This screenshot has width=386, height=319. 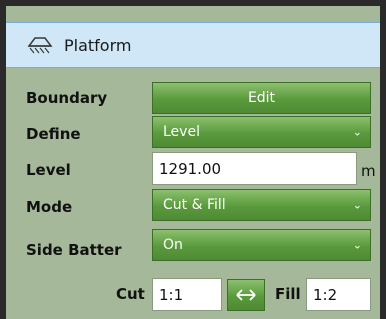 What do you see at coordinates (74, 250) in the screenshot?
I see `side-batter-label: Side Batter` at bounding box center [74, 250].